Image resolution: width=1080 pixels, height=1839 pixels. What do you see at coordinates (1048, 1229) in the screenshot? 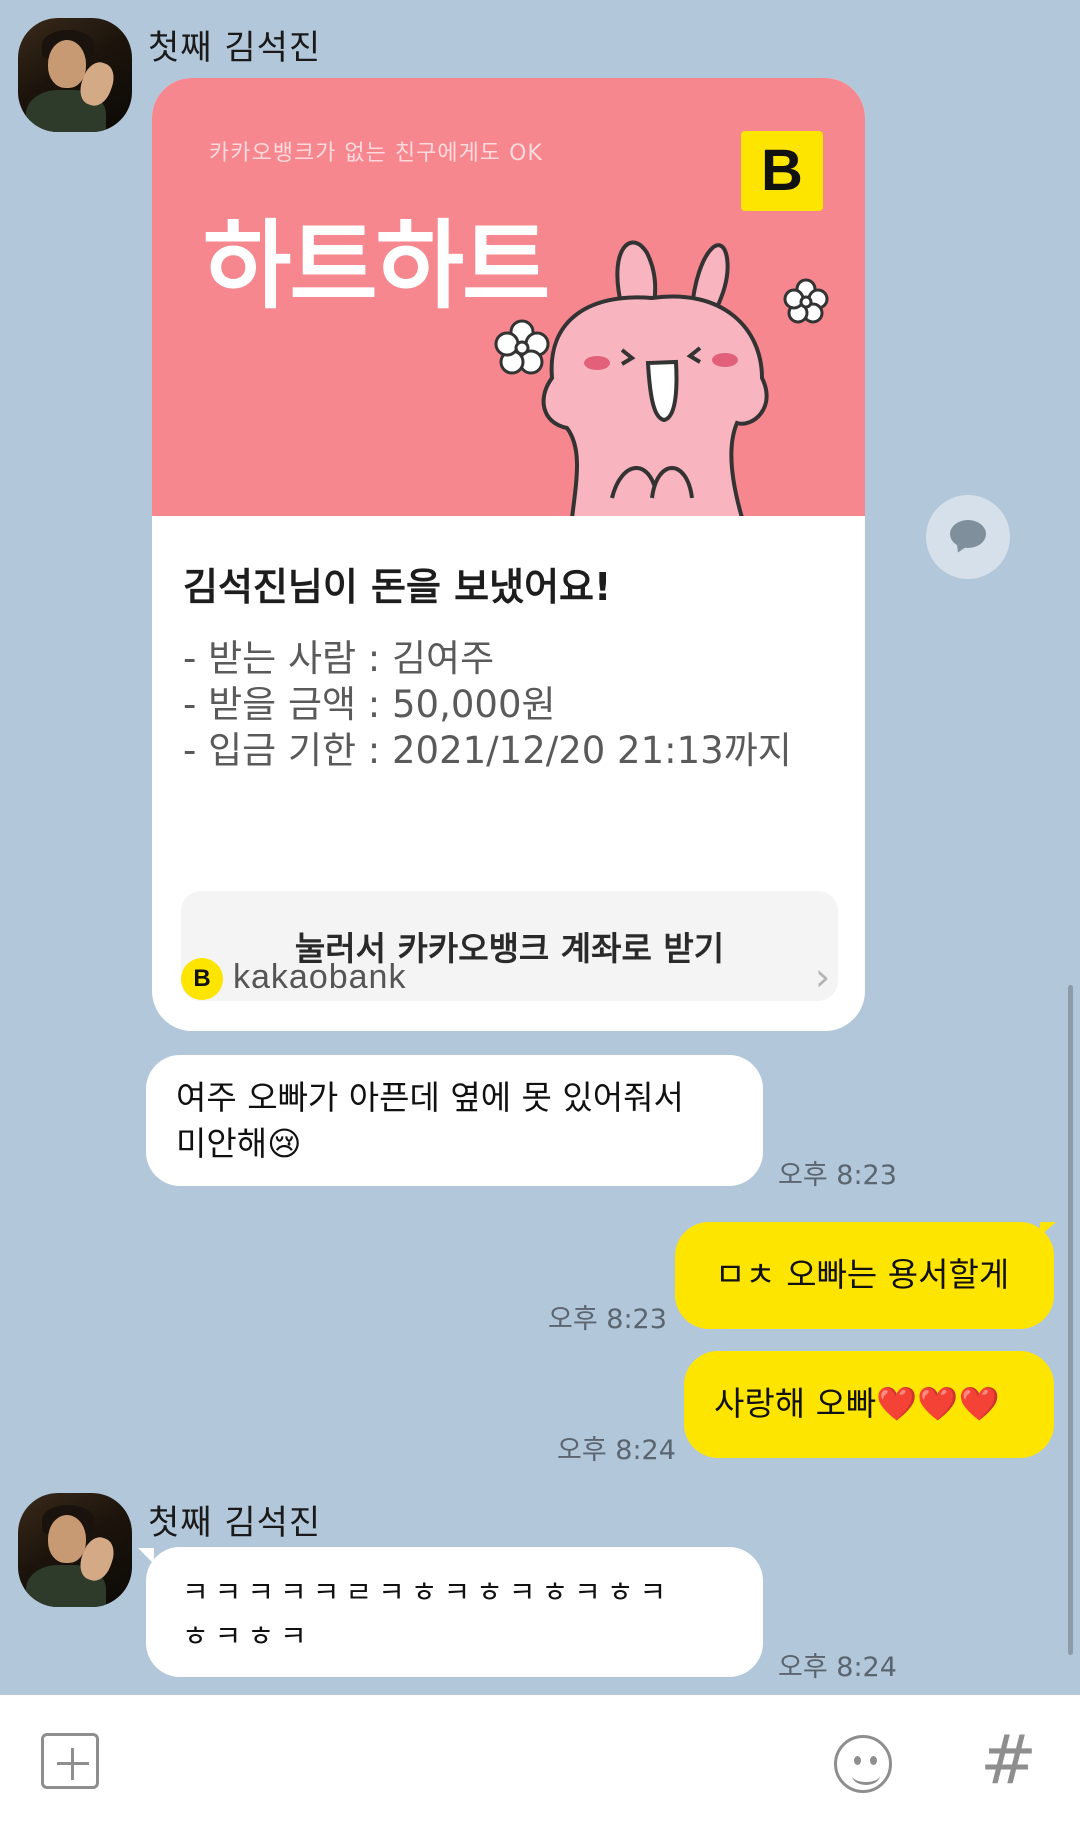
I see `bubble-tail` at bounding box center [1048, 1229].